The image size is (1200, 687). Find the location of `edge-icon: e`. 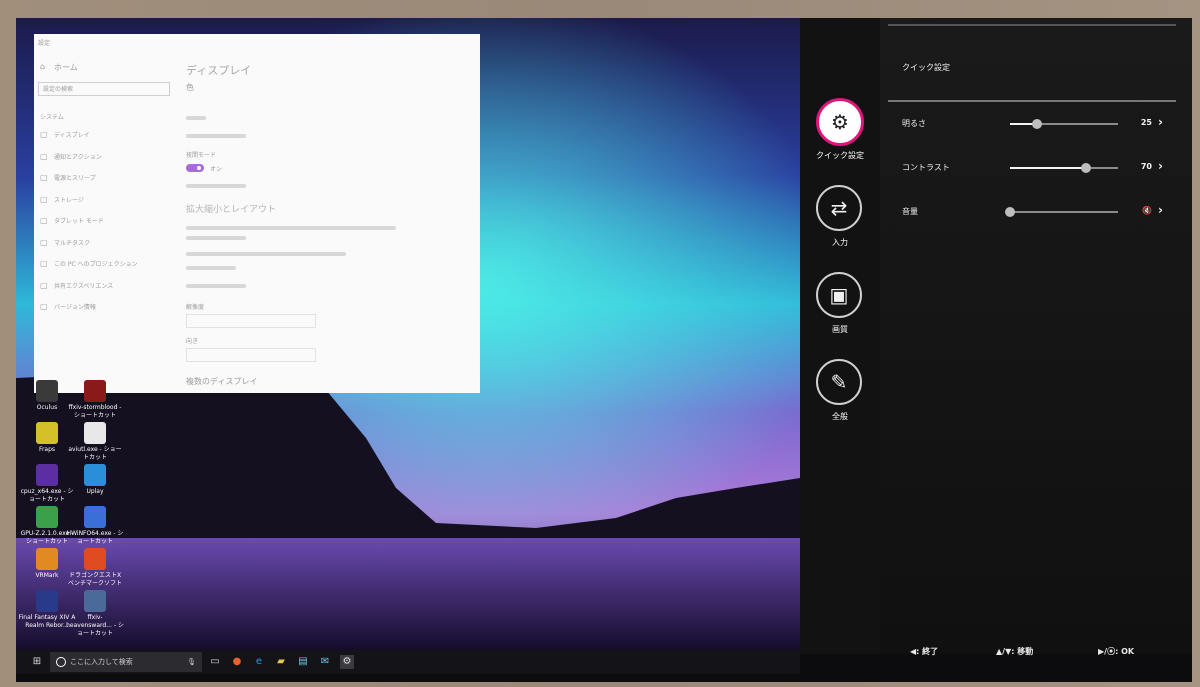

edge-icon: e is located at coordinates (259, 662).